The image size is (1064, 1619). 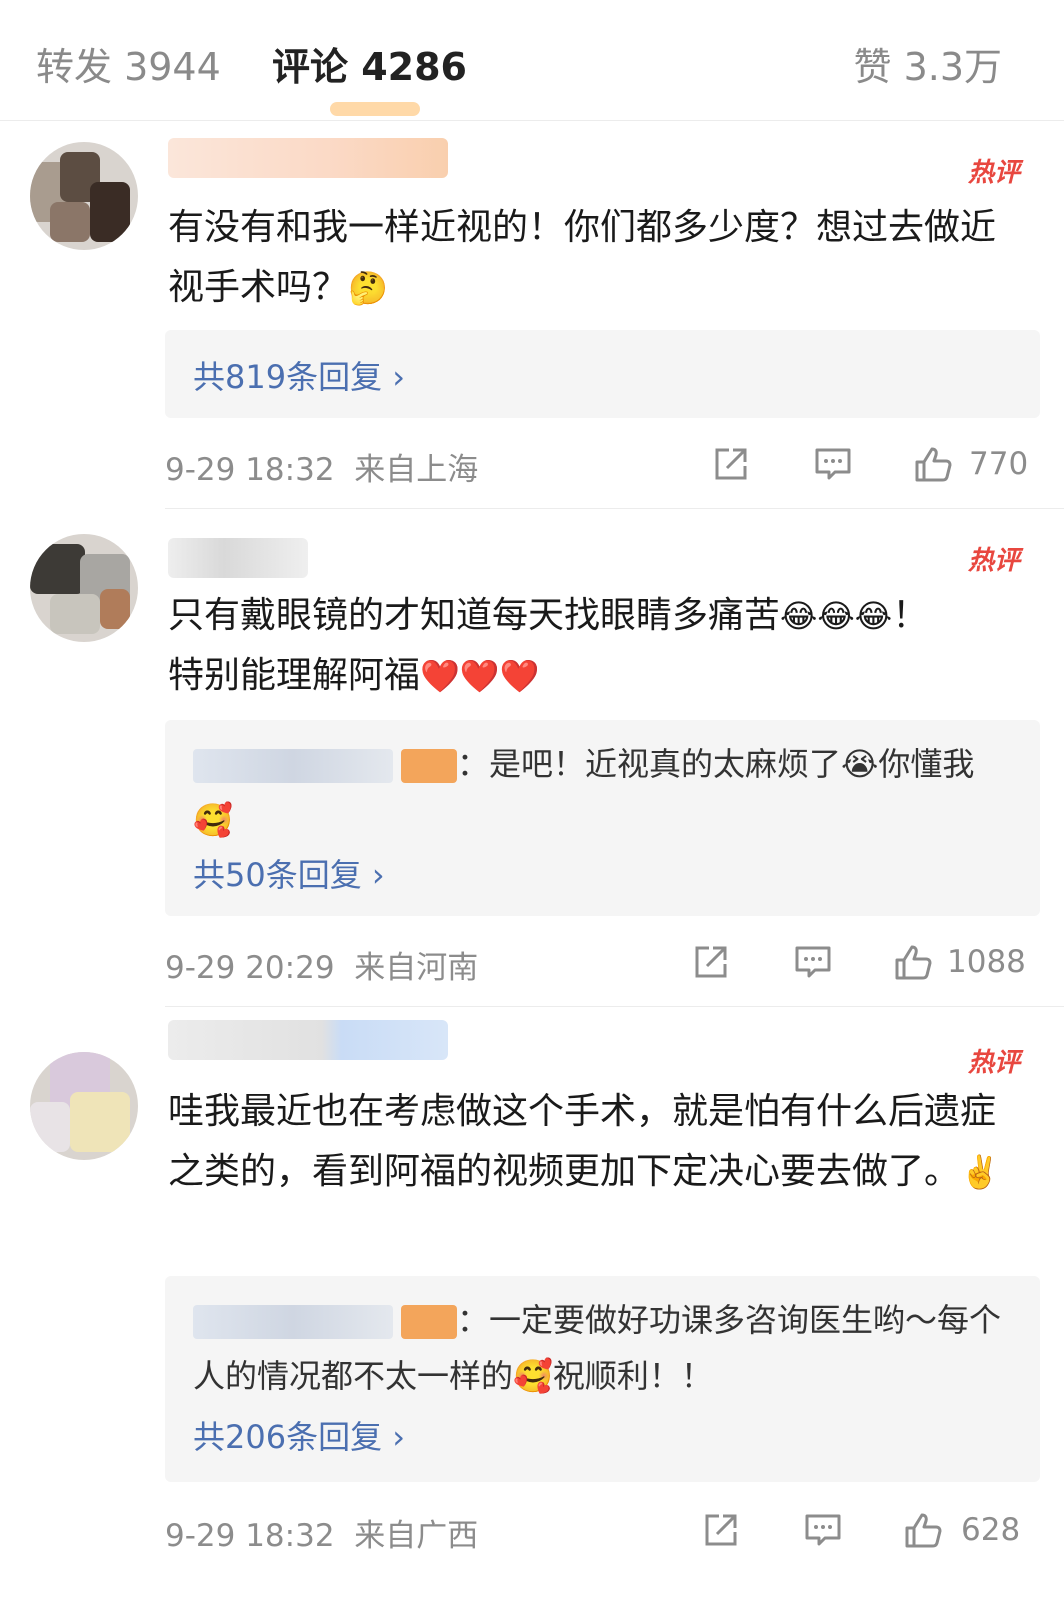 What do you see at coordinates (416, 1536) in the screenshot?
I see `comment-location: 来自广西` at bounding box center [416, 1536].